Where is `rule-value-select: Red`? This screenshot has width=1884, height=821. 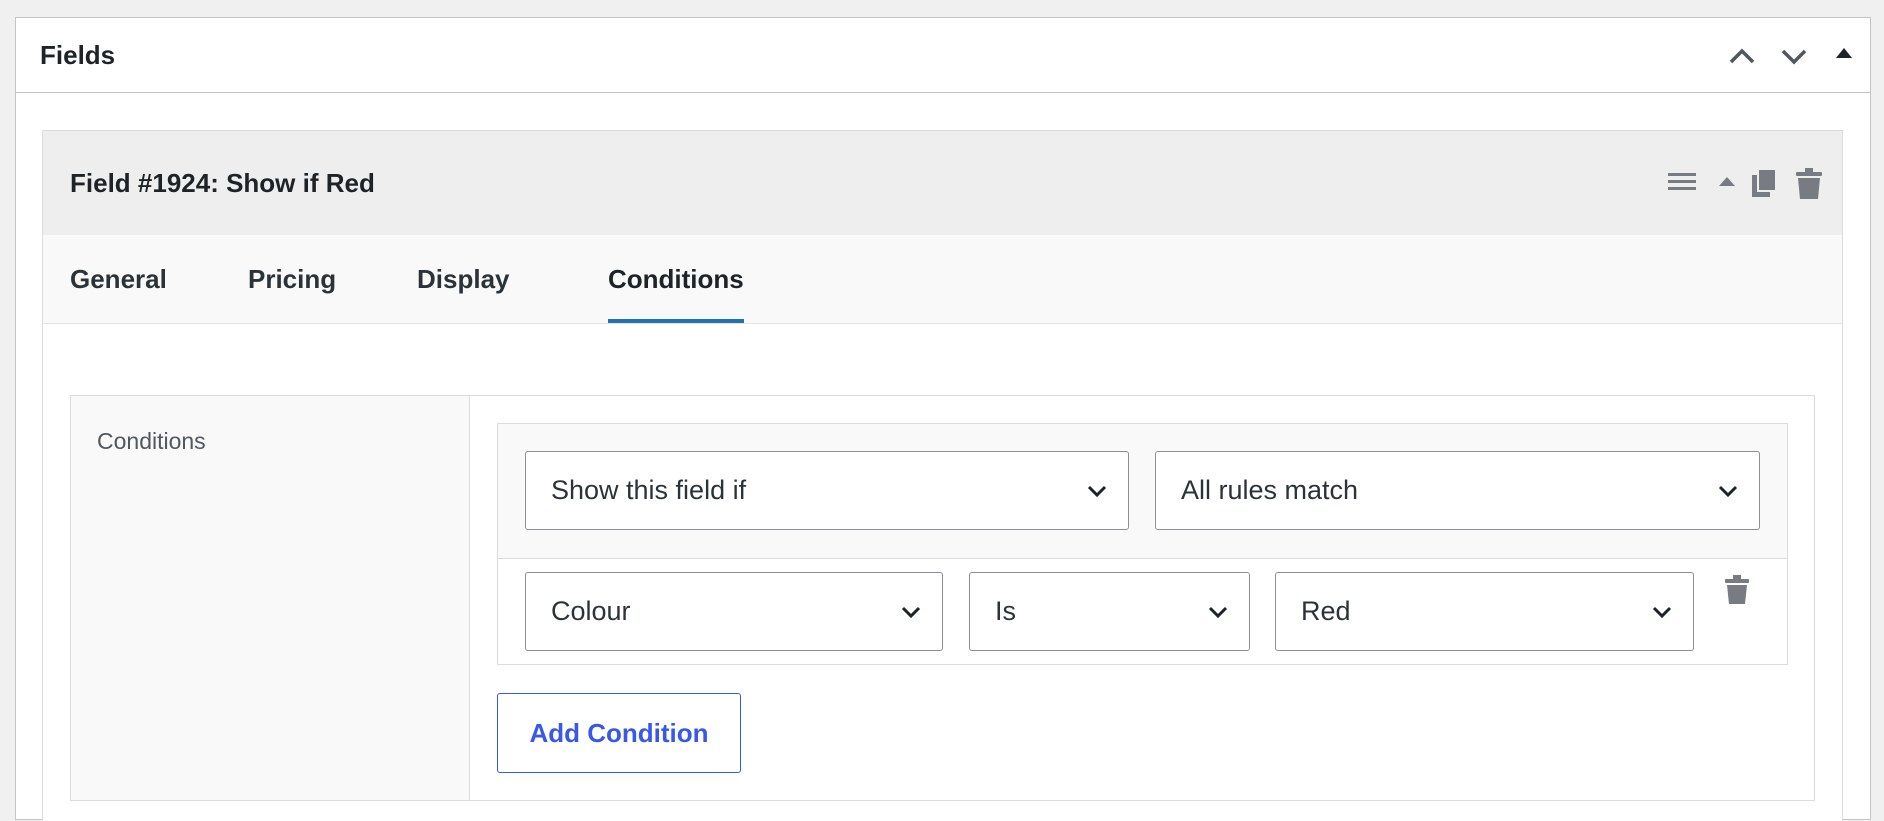 rule-value-select: Red is located at coordinates (1484, 611).